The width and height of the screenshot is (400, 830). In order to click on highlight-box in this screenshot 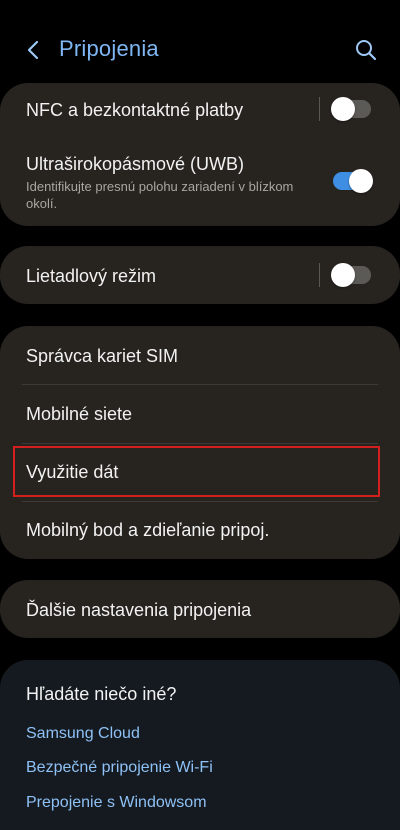, I will do `click(196, 471)`.